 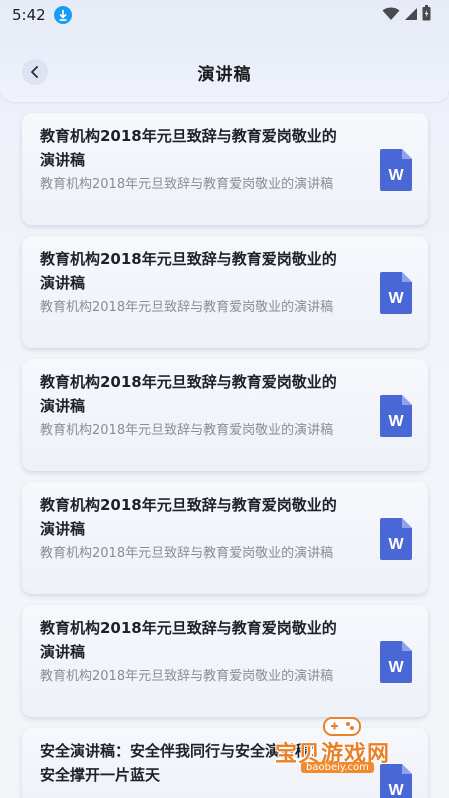 I want to click on back-button, so click(x=35, y=72).